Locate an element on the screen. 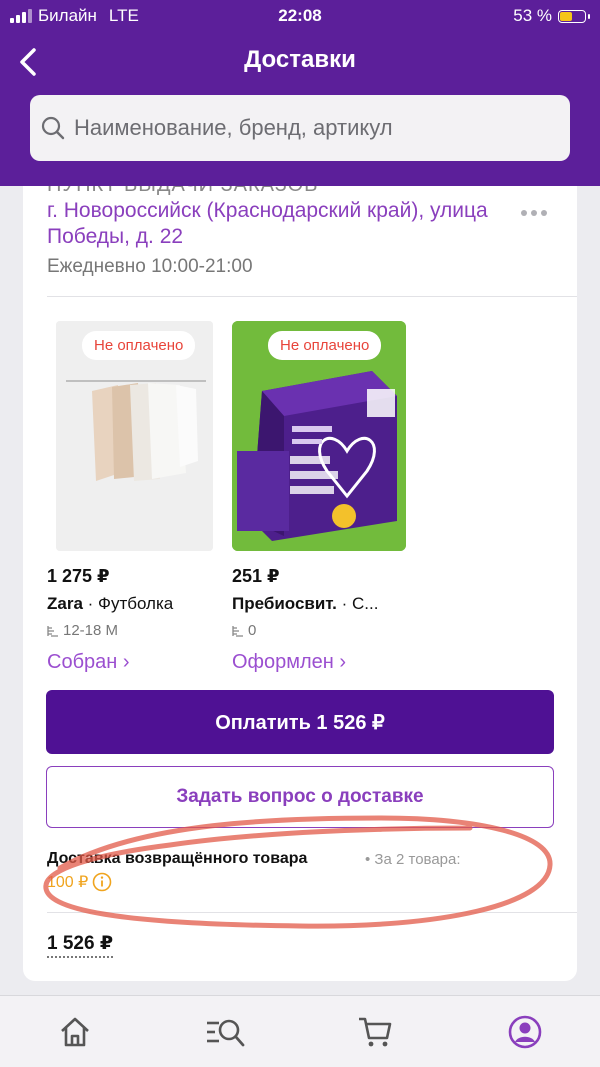 Image resolution: width=600 pixels, height=1067 pixels. status-right: 53 % is located at coordinates (551, 16).